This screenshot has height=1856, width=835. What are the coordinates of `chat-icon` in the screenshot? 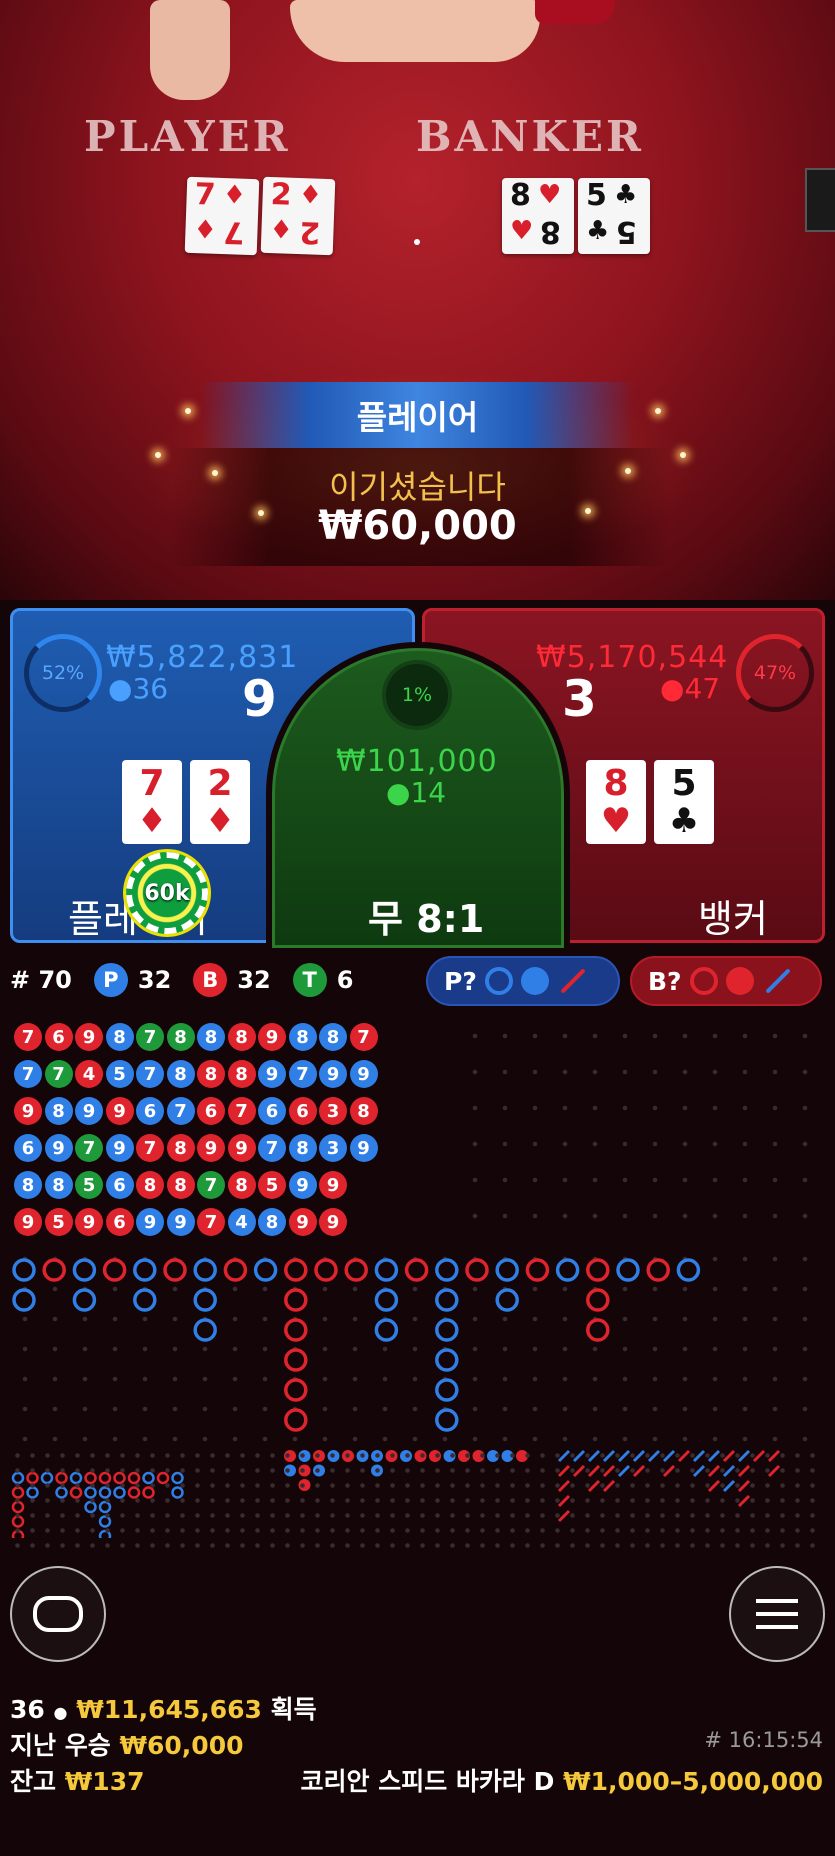 It's located at (58, 1614).